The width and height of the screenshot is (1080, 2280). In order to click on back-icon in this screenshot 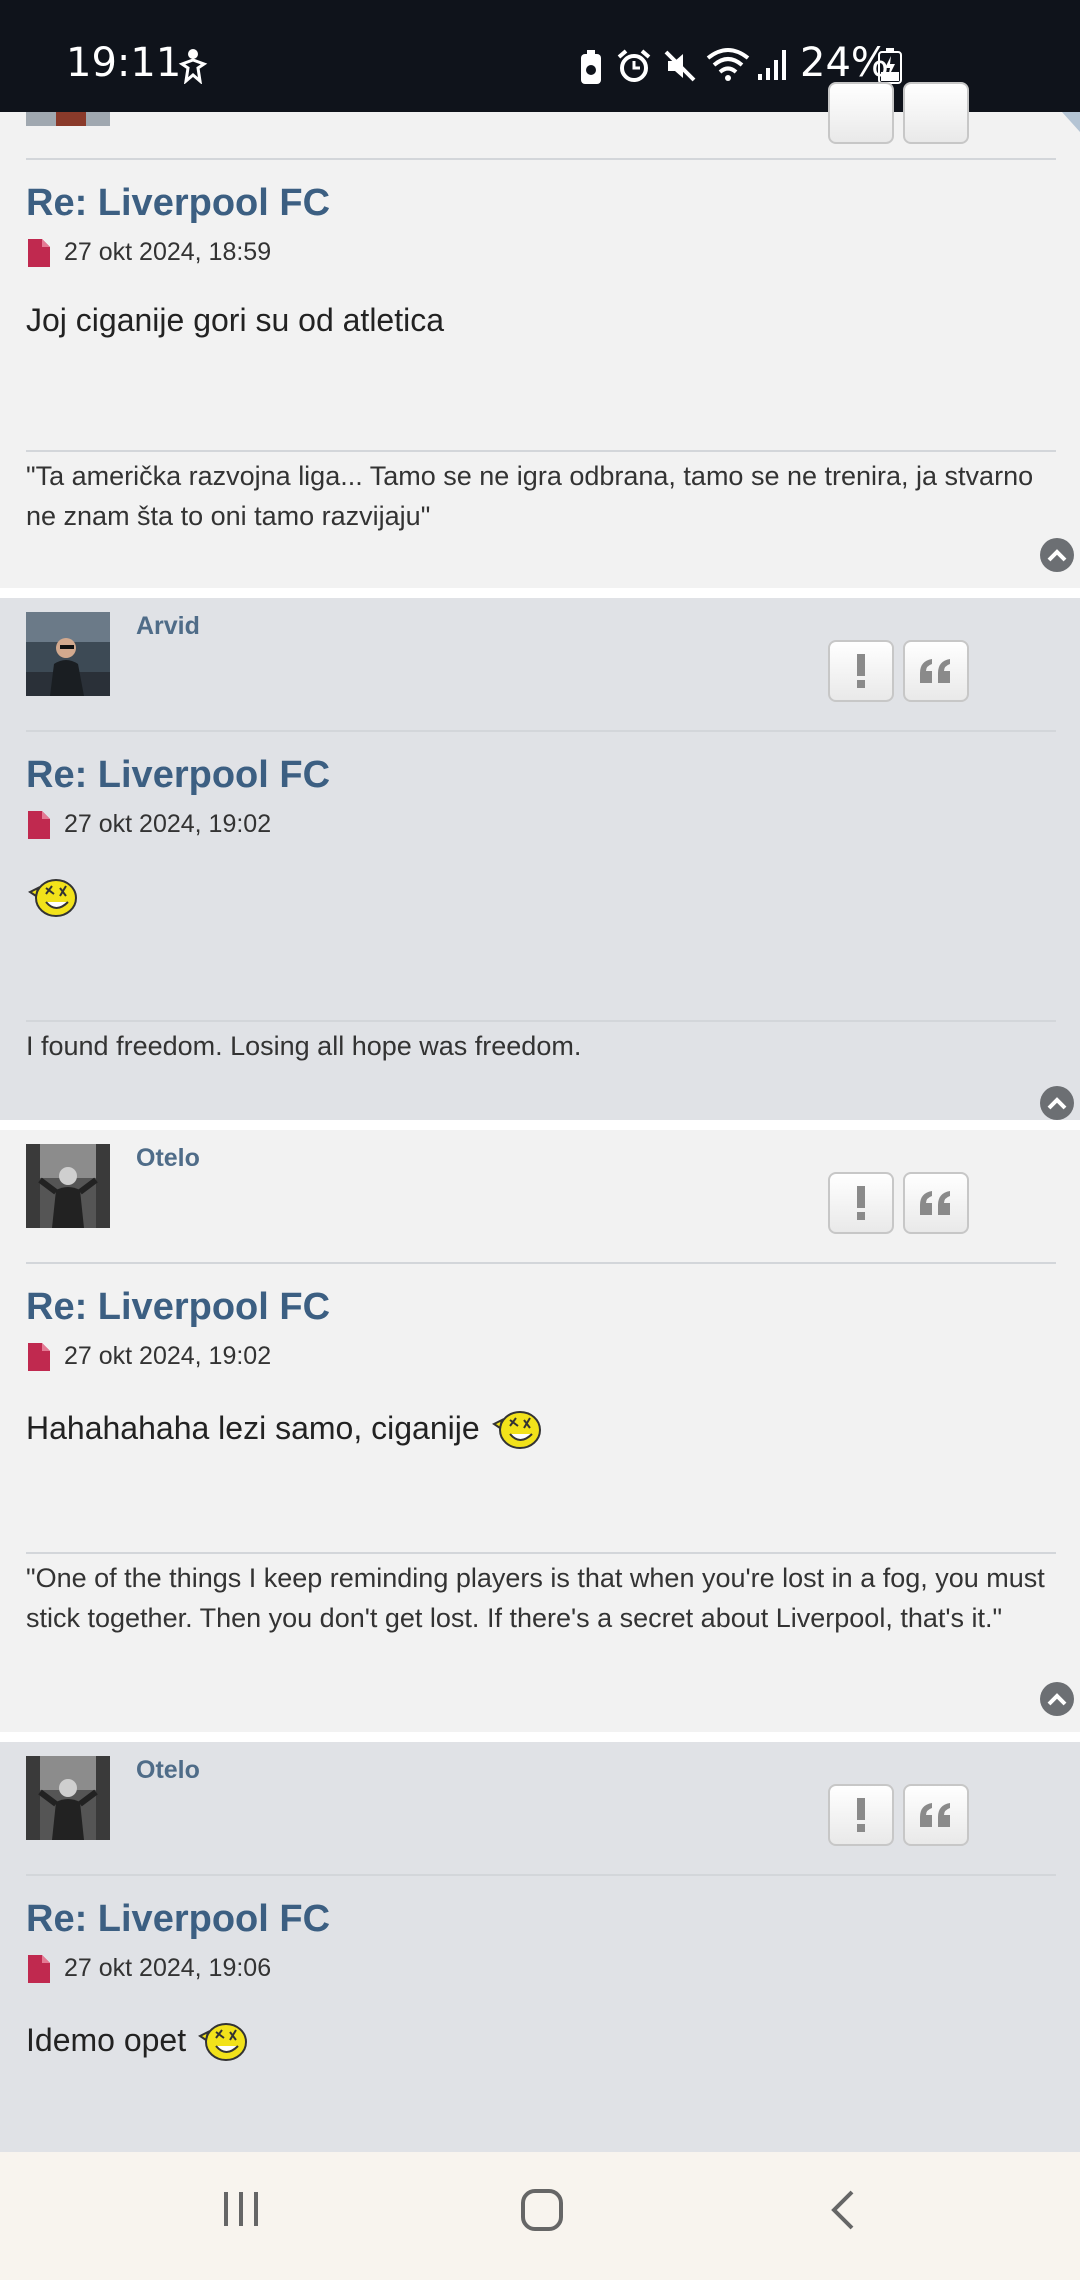, I will do `click(843, 2210)`.